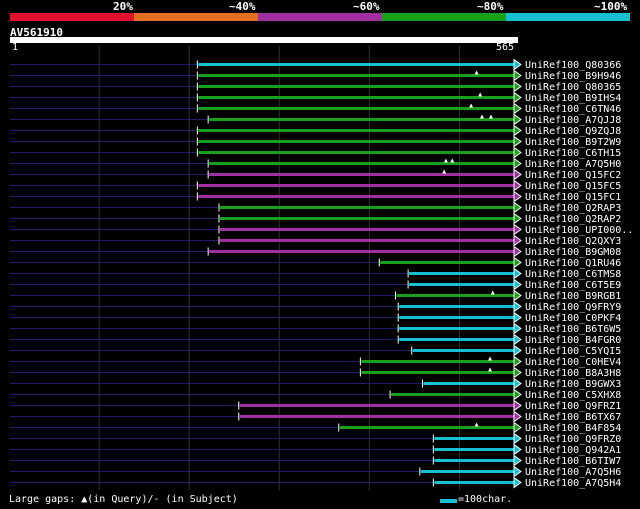 The height and width of the screenshot is (509, 640). Describe the element at coordinates (448, 501) in the screenshot. I see `scale-swatch` at that location.